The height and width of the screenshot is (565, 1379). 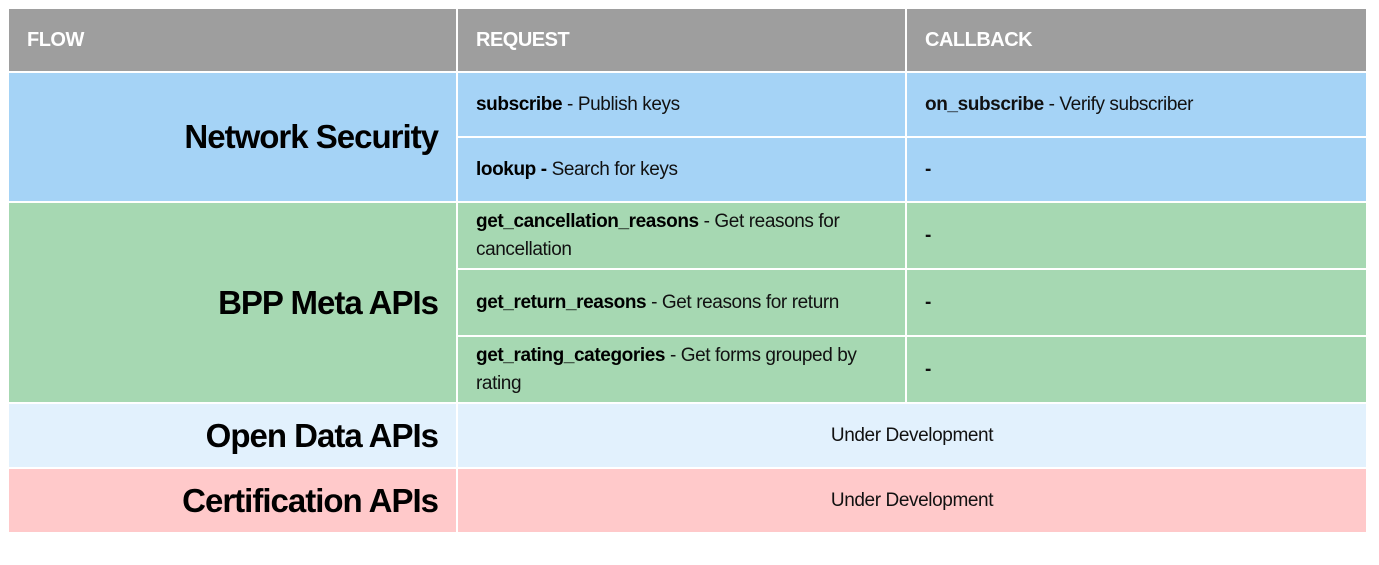 I want to click on request-name: get_return_reasons, so click(x=561, y=302).